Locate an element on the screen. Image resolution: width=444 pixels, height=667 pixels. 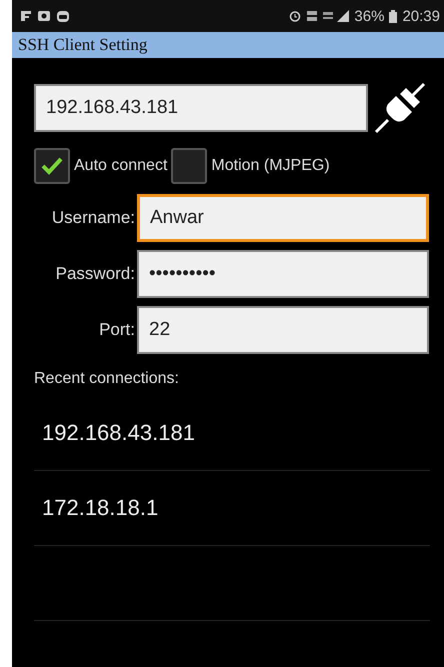
battery-icon is located at coordinates (393, 16).